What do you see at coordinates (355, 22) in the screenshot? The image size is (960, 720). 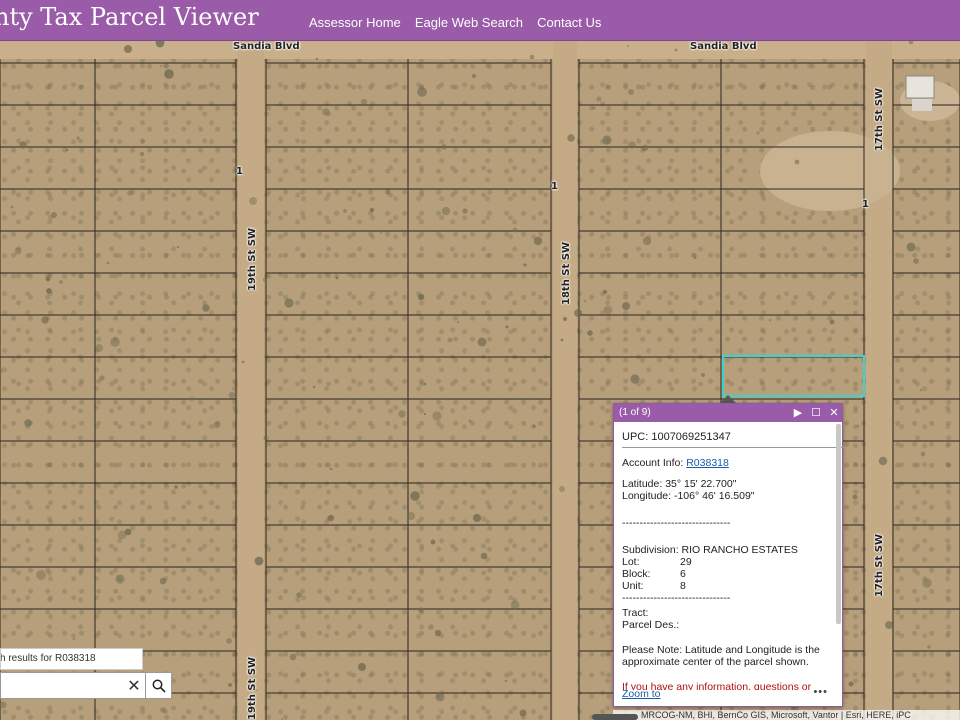 I see `nav-assessor-home: Assessor Home` at bounding box center [355, 22].